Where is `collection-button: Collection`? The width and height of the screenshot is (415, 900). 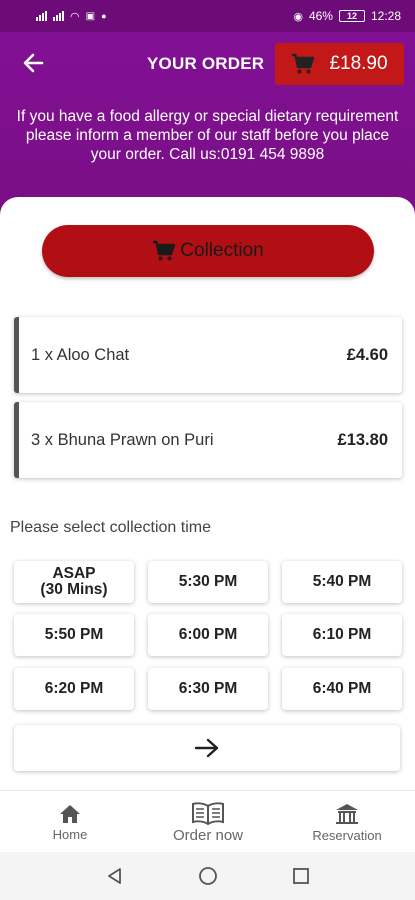
collection-button: Collection is located at coordinates (208, 251).